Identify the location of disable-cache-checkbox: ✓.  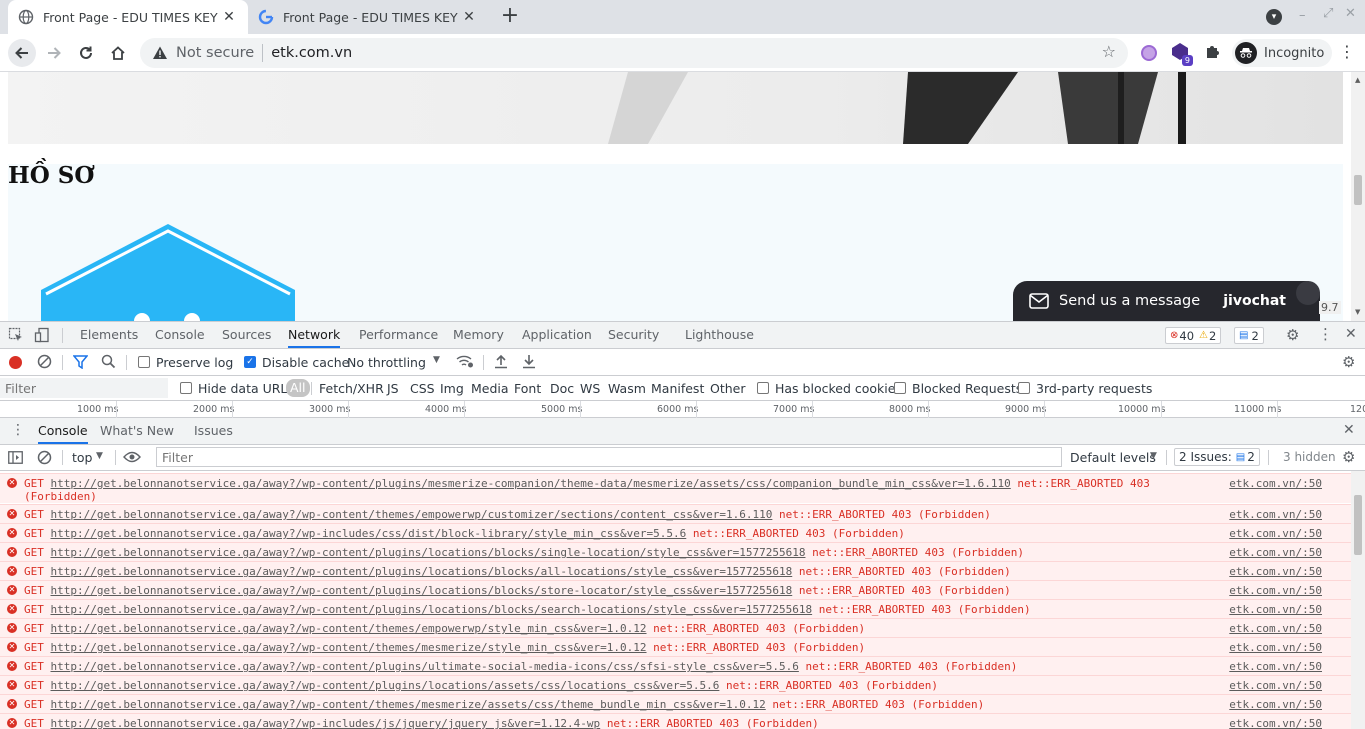
(250, 362).